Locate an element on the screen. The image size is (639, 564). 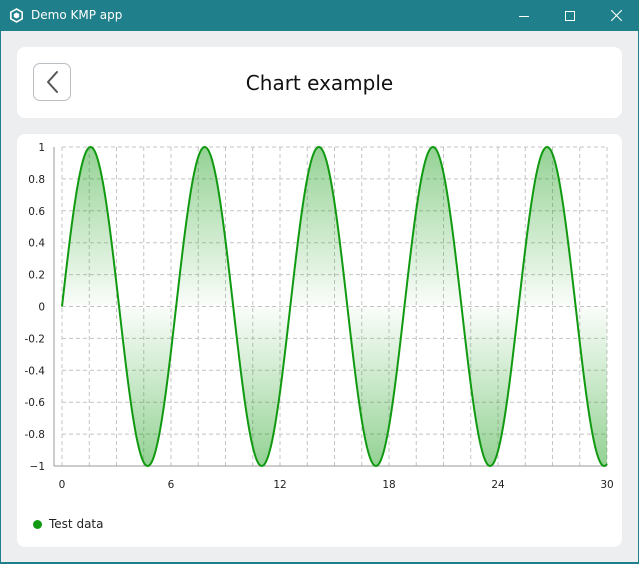
back-button is located at coordinates (52, 82).